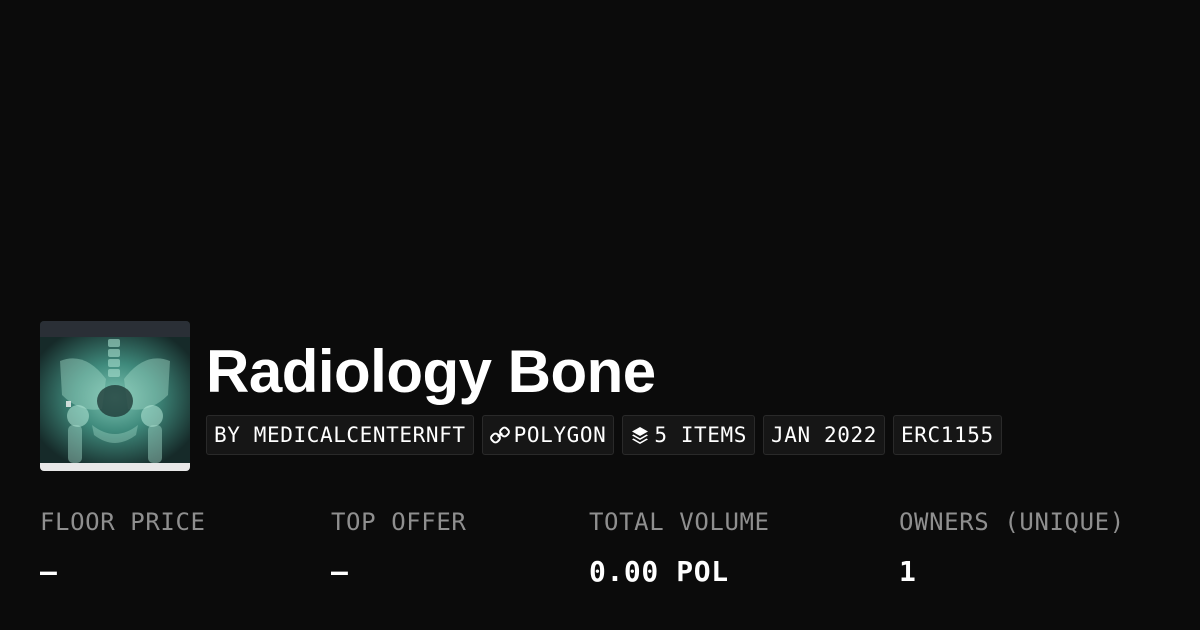  Describe the element at coordinates (123, 547) in the screenshot. I see `stat-floor-price: FLOOR PRICE –` at that location.